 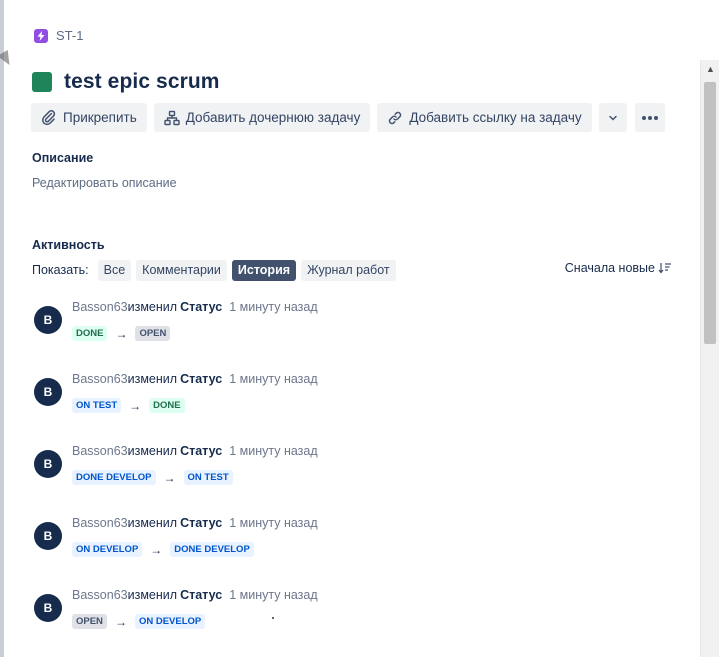 I want to click on add-issue-link-button: Добавить ссылку на задачу, so click(x=484, y=117).